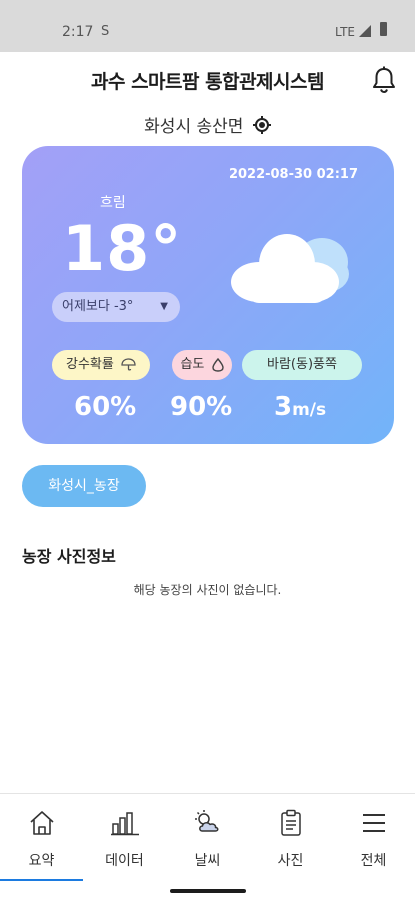  Describe the element at coordinates (90, 364) in the screenshot. I see `rain-label: 강수확률` at that location.